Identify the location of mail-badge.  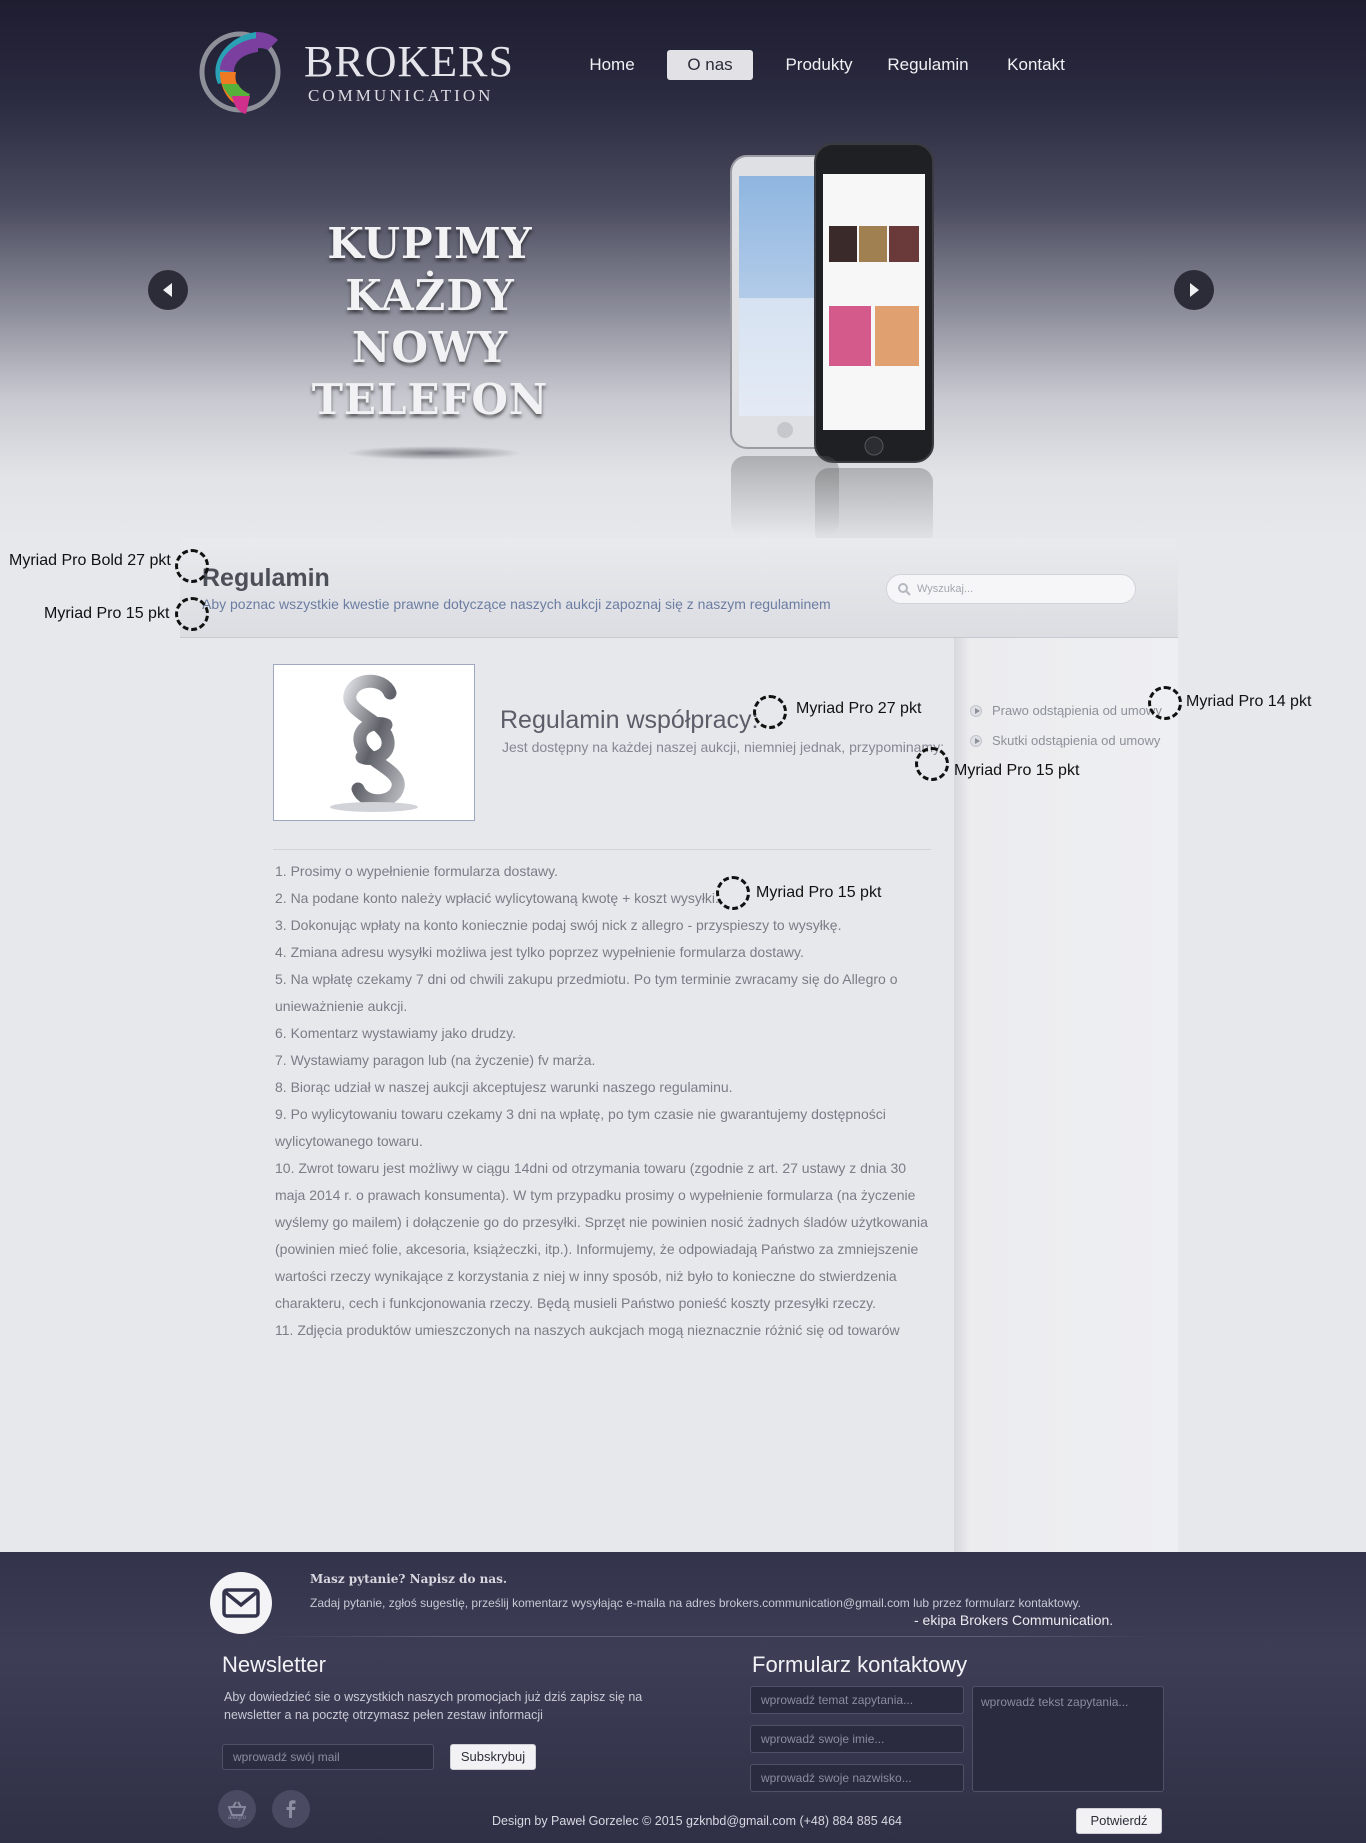
(241, 1603).